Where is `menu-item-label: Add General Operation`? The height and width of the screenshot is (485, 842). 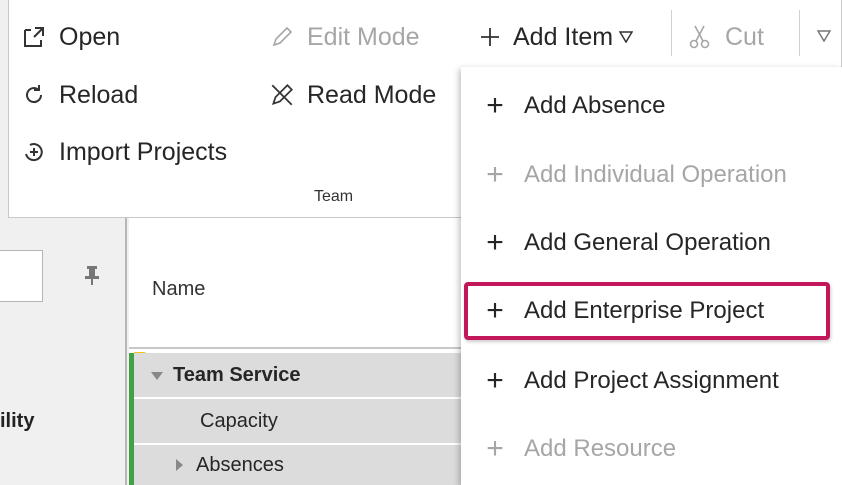 menu-item-label: Add General Operation is located at coordinates (647, 242).